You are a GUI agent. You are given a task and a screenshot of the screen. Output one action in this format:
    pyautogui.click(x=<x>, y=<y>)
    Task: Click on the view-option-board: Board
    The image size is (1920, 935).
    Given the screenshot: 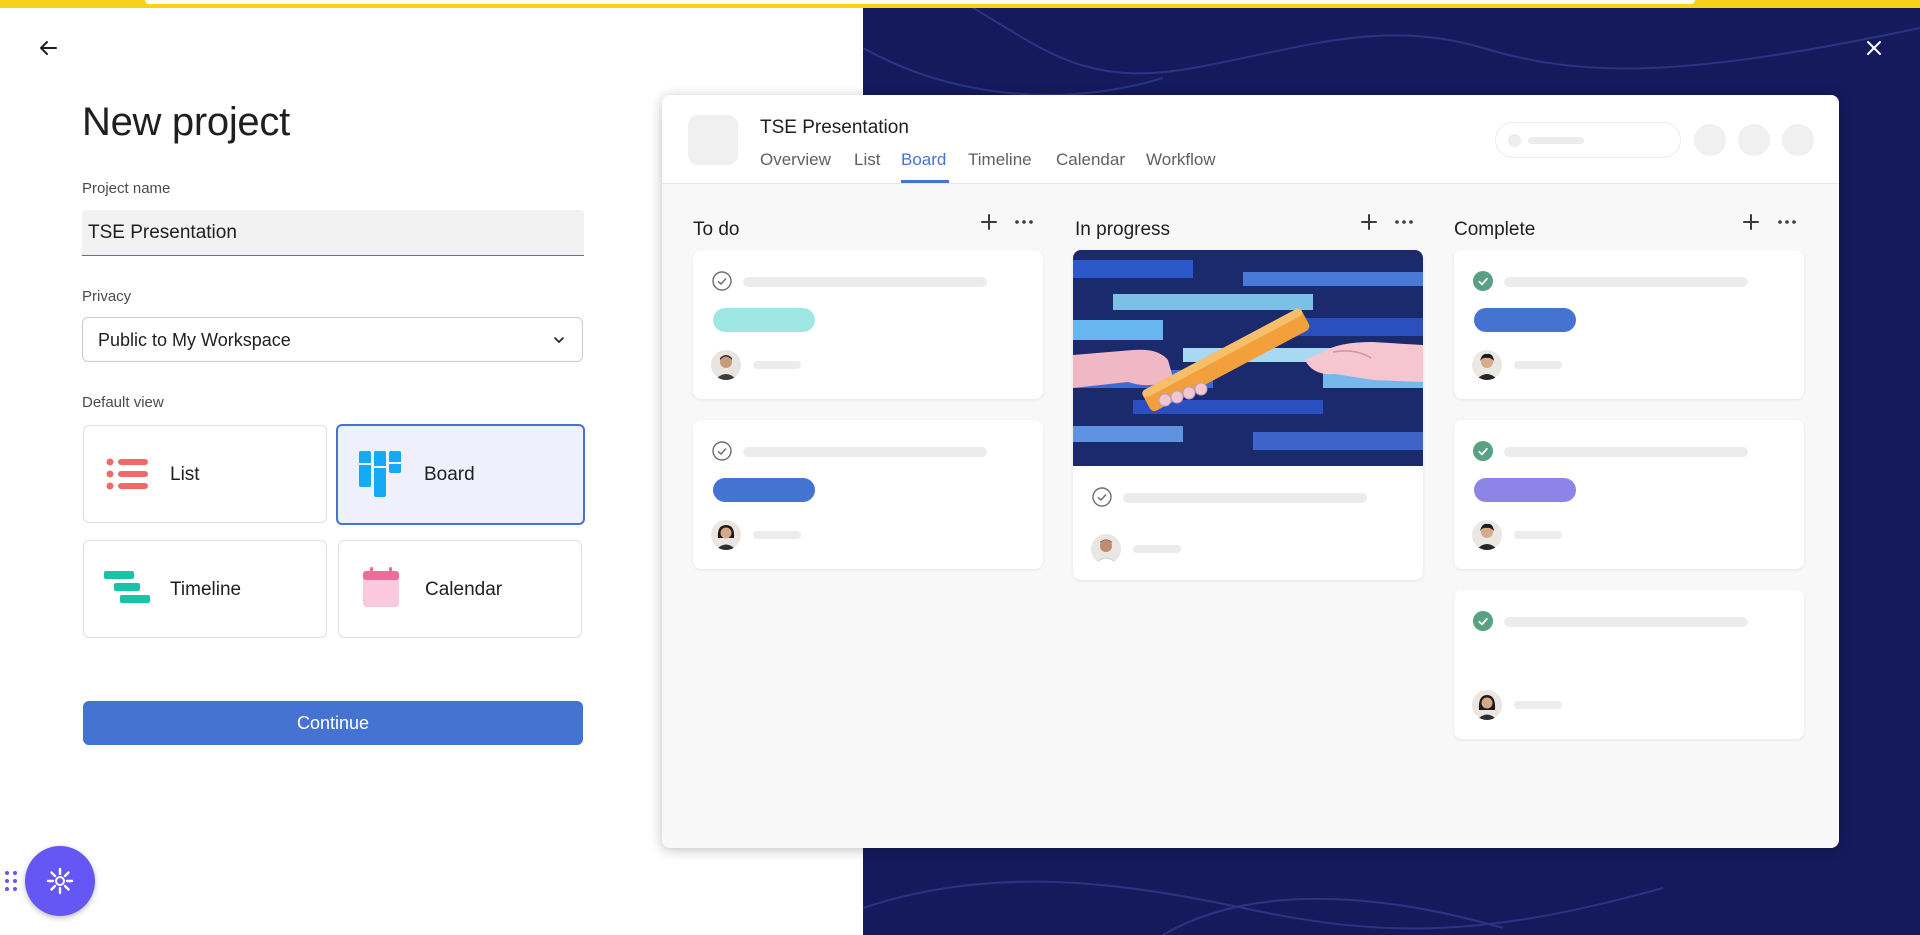 What is the action you would take?
    pyautogui.click(x=460, y=474)
    